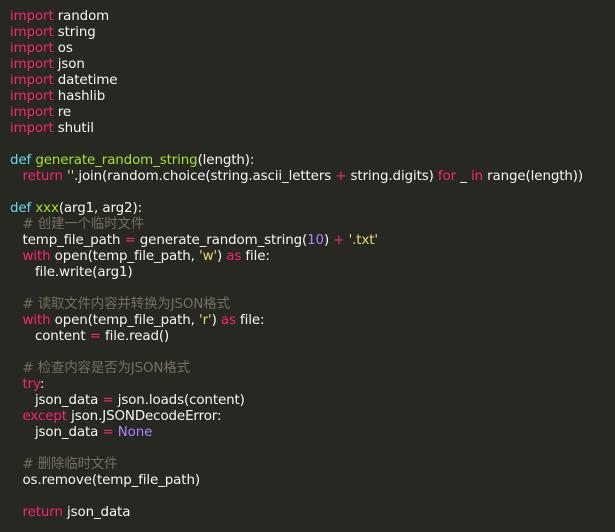 This screenshot has height=532, width=615. What do you see at coordinates (100, 208) in the screenshot?
I see `code-token-pl: (arg1, arg2):` at bounding box center [100, 208].